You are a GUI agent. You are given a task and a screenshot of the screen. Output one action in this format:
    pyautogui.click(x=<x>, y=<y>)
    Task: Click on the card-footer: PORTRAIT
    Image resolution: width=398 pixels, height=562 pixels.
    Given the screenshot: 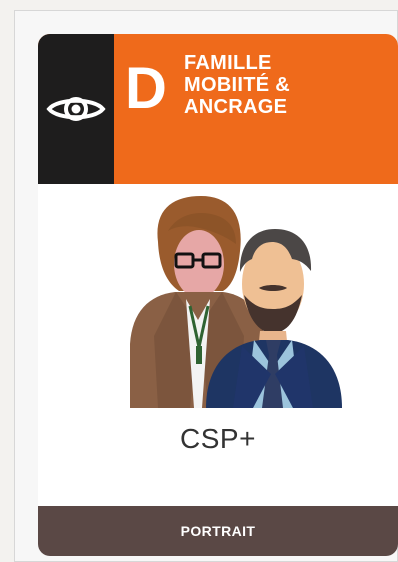 What is the action you would take?
    pyautogui.click(x=218, y=531)
    